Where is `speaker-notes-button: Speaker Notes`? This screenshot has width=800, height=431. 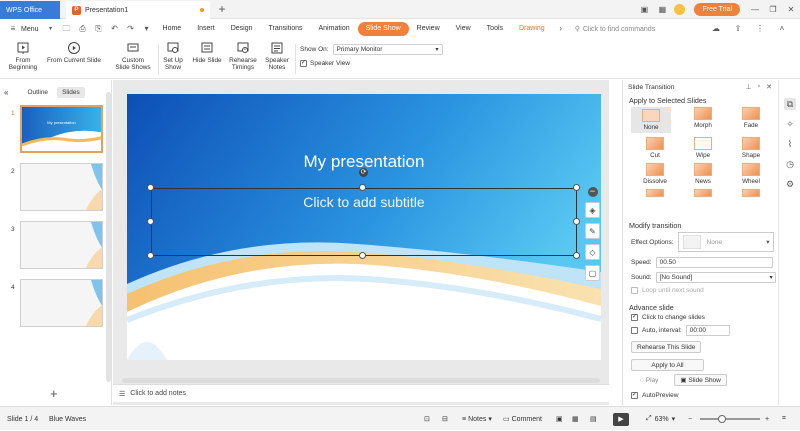 speaker-notes-button: Speaker Notes is located at coordinates (277, 56).